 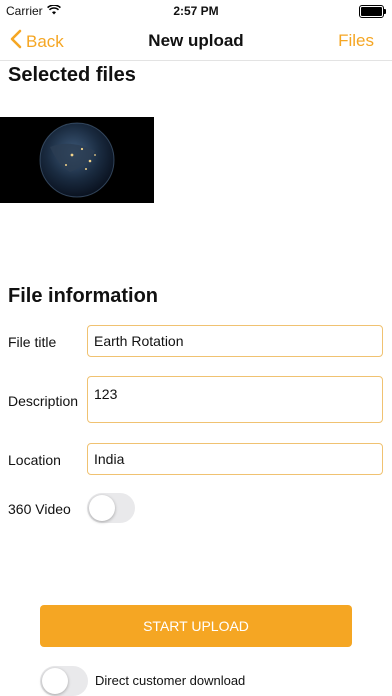 What do you see at coordinates (196, 626) in the screenshot?
I see `start-upload-button: START UPLOAD` at bounding box center [196, 626].